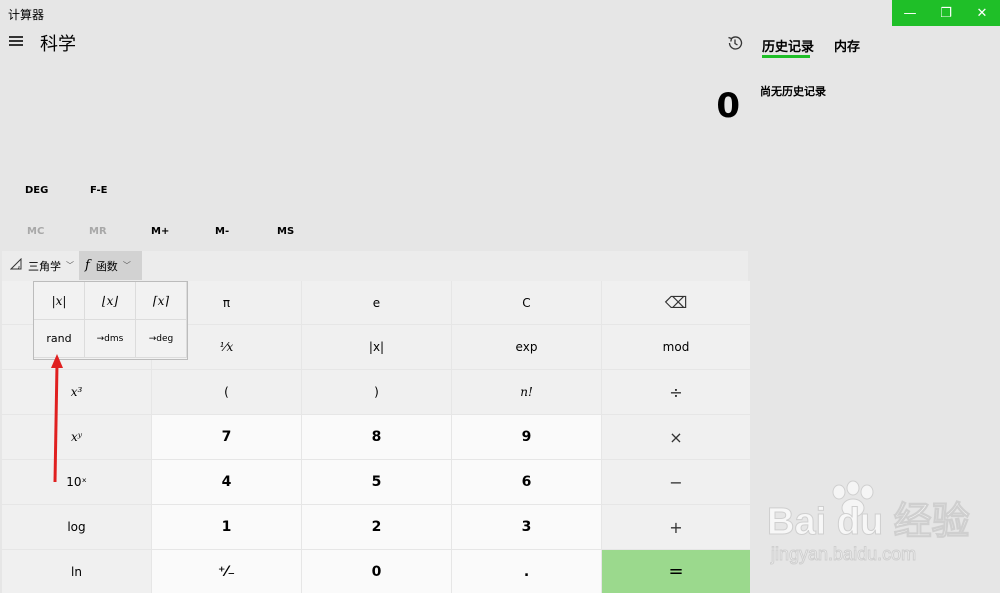  What do you see at coordinates (76, 527) in the screenshot?
I see `key-log: log` at bounding box center [76, 527].